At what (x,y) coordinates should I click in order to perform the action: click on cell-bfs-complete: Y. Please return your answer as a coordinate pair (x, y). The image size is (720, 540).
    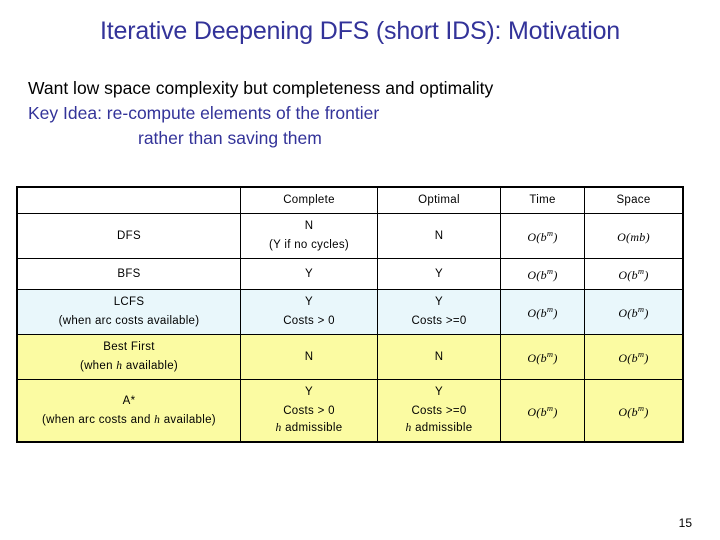
    Looking at the image, I should click on (309, 274).